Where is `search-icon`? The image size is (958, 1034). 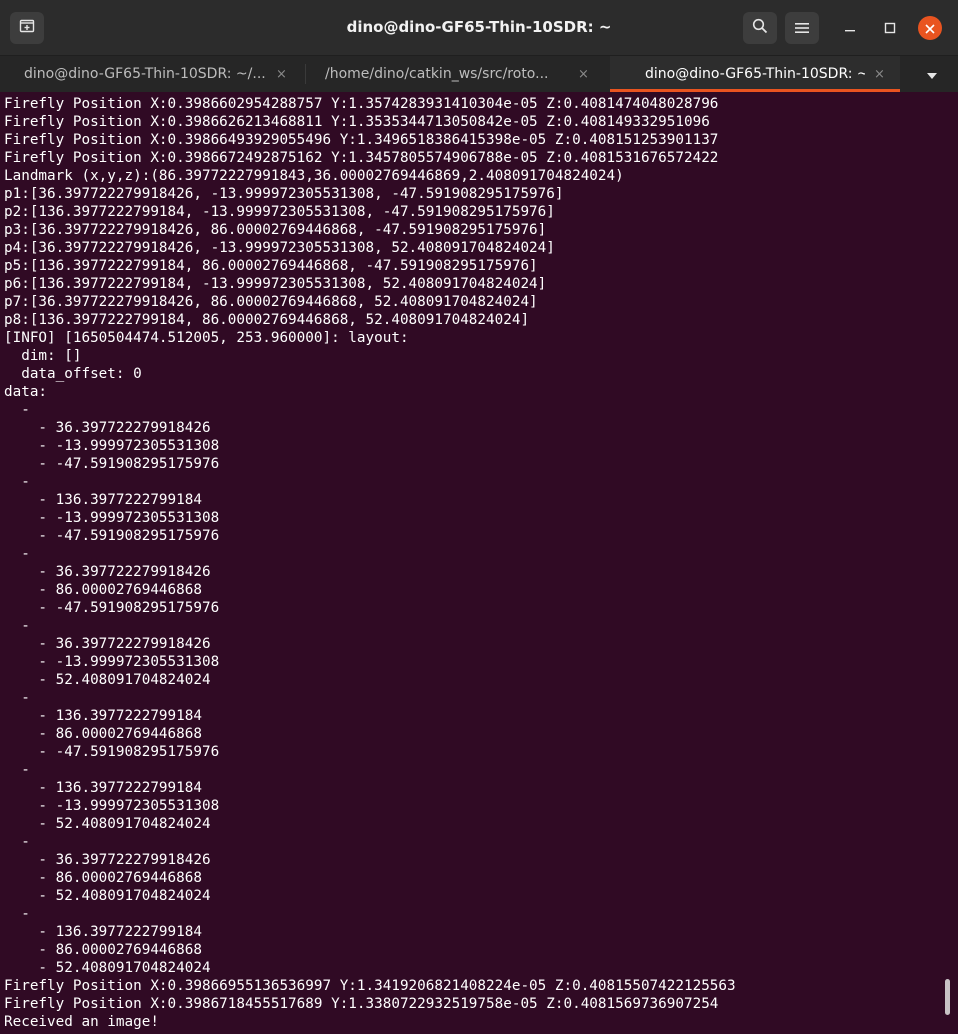 search-icon is located at coordinates (760, 28).